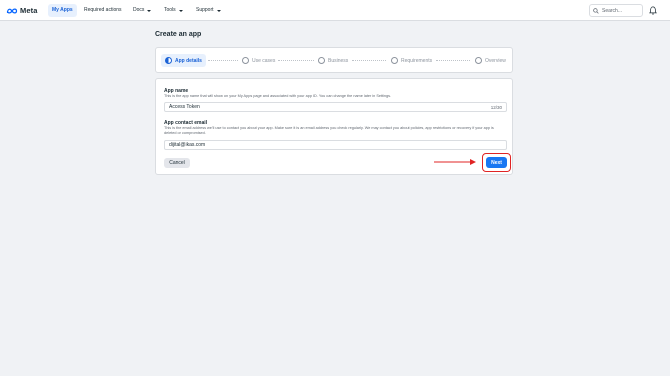 This screenshot has height=376, width=670. What do you see at coordinates (12, 10) in the screenshot?
I see `meta-infinity-icon` at bounding box center [12, 10].